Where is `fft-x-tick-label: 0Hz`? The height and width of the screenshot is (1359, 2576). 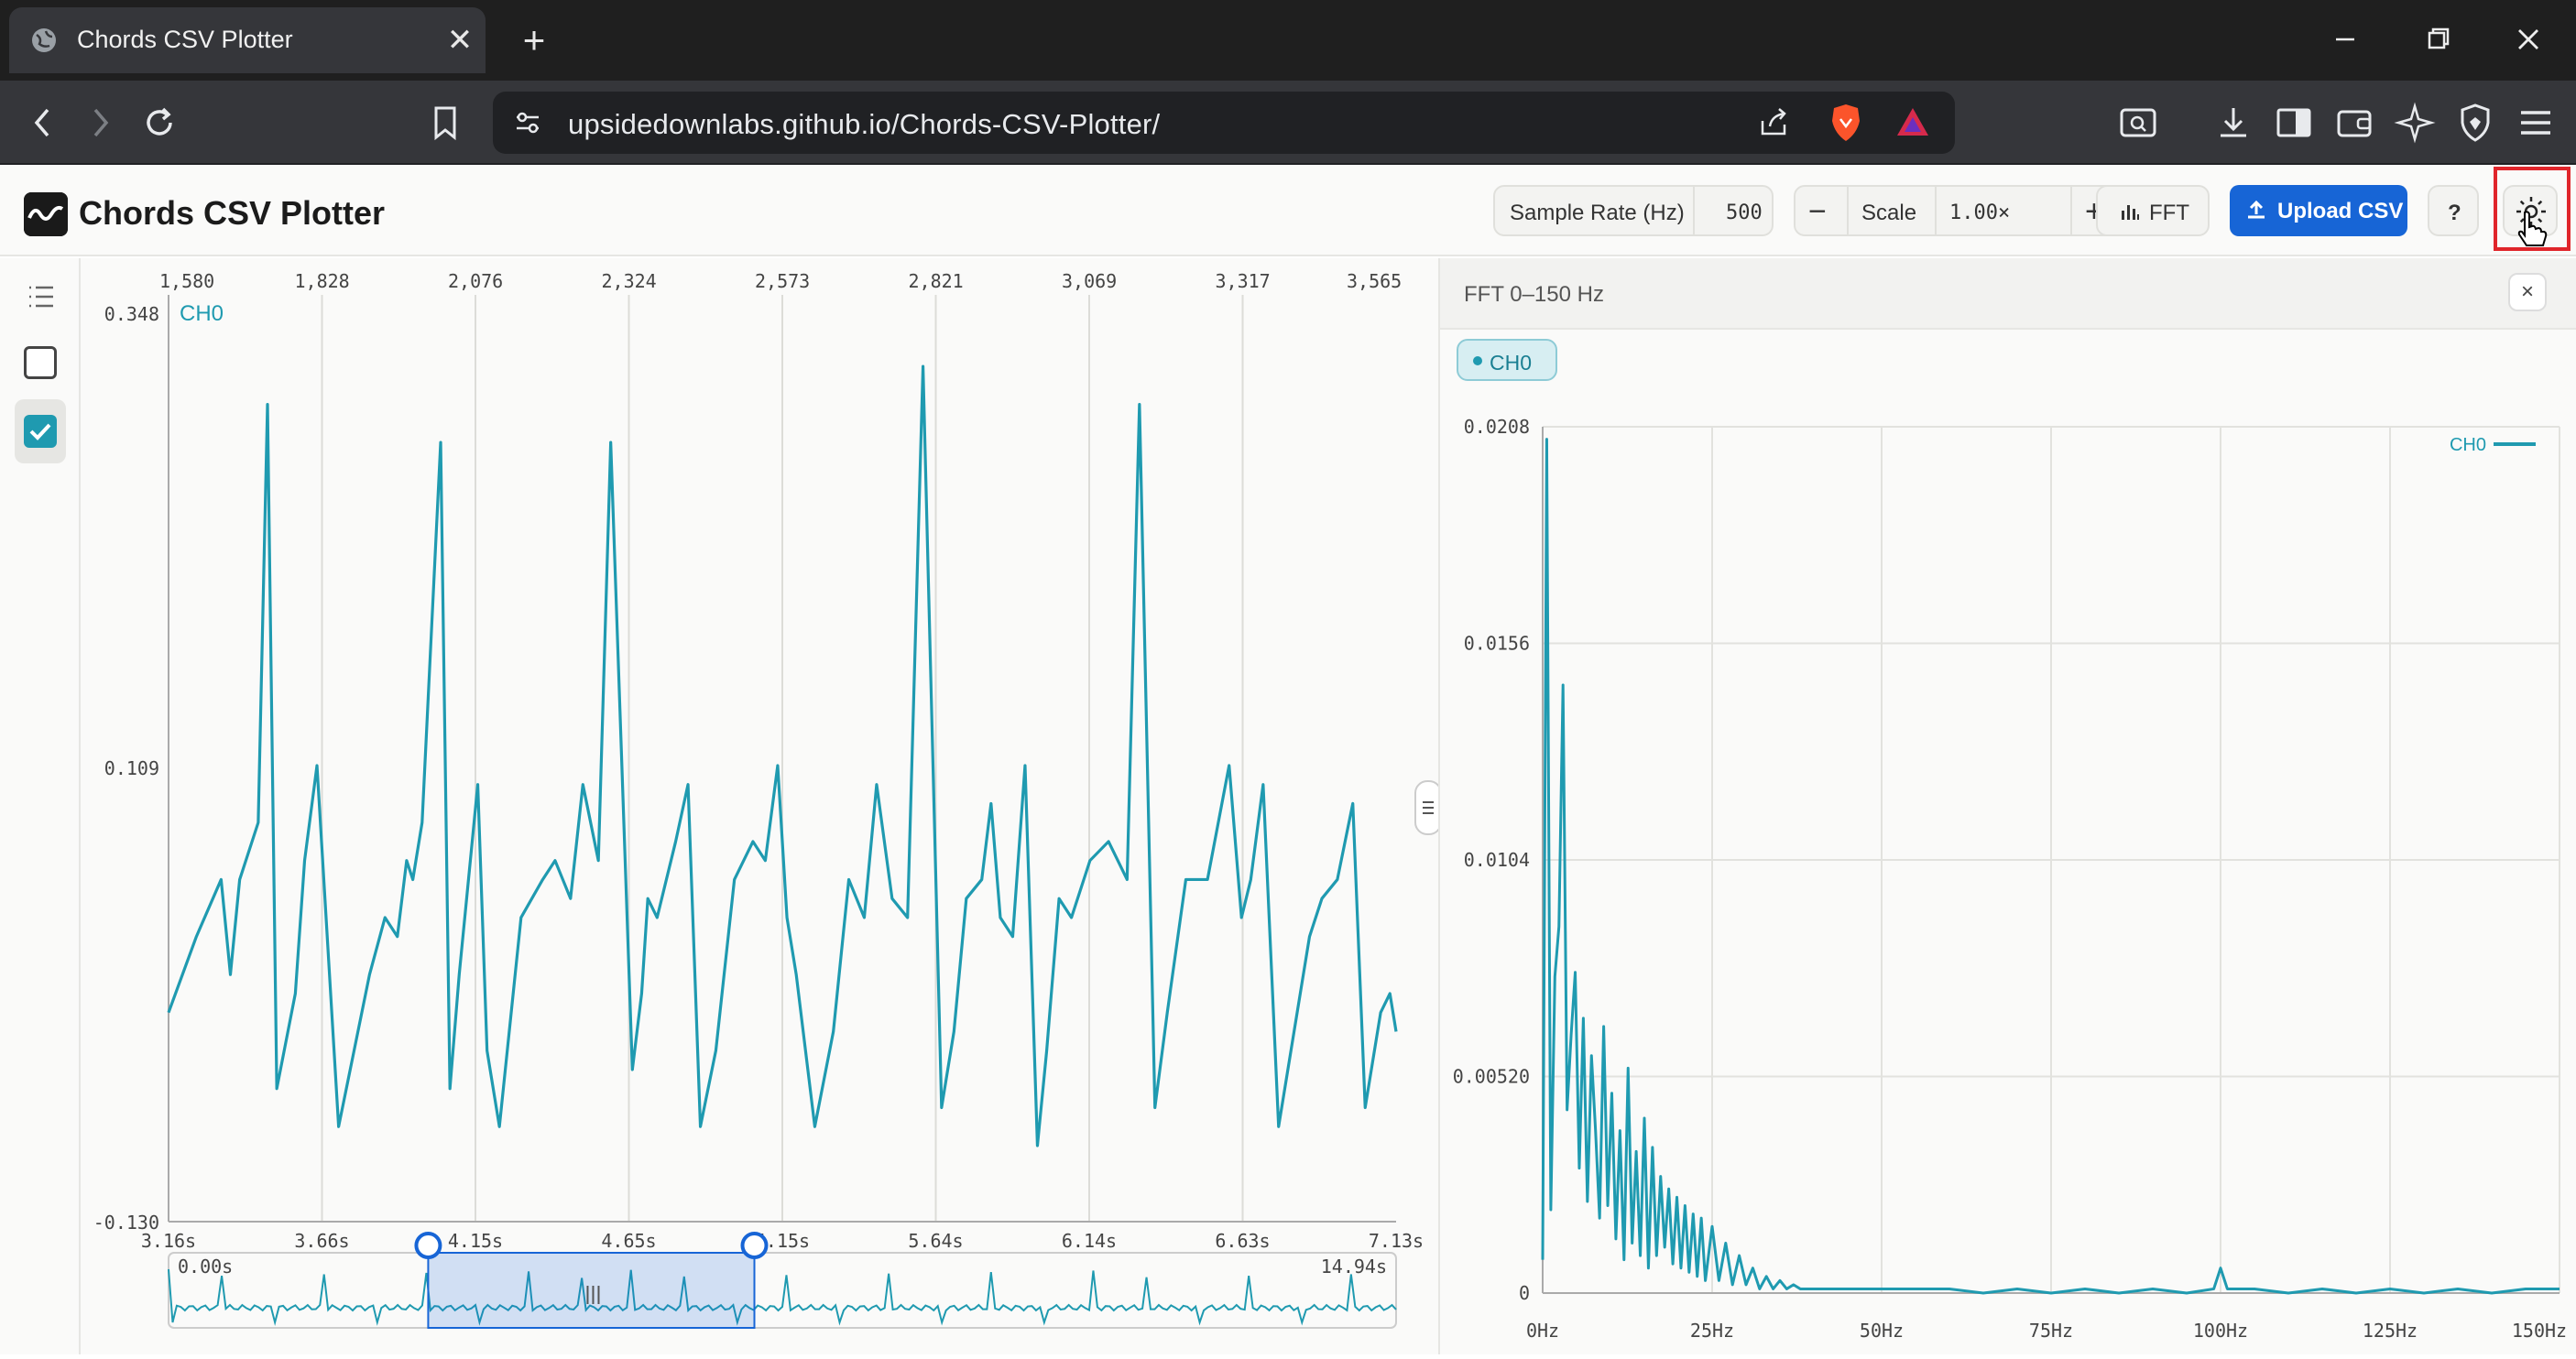 fft-x-tick-label: 0Hz is located at coordinates (1542, 1331).